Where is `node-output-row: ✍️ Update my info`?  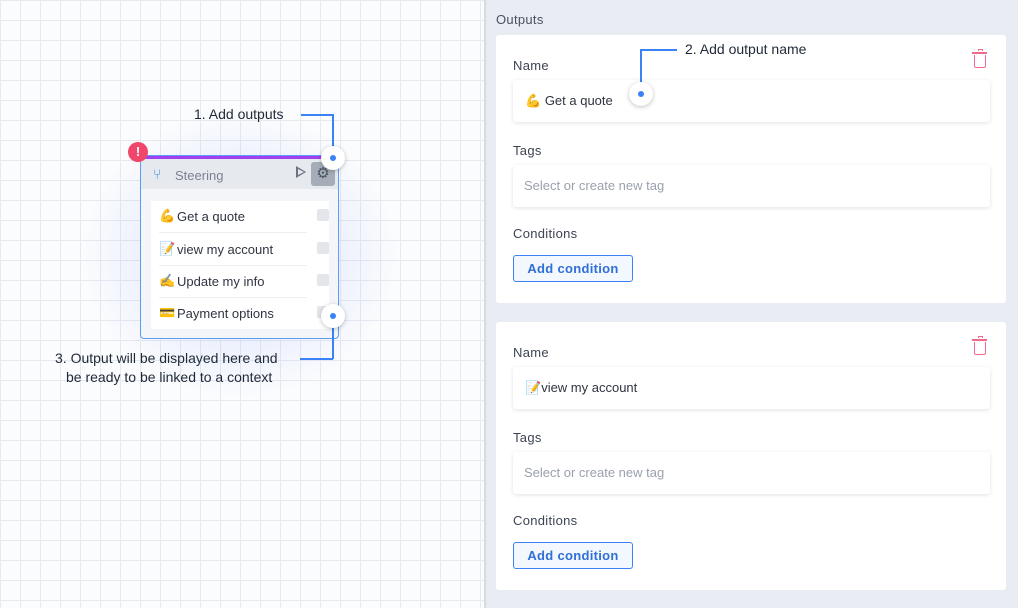
node-output-row: ✍️ Update my info is located at coordinates (244, 282).